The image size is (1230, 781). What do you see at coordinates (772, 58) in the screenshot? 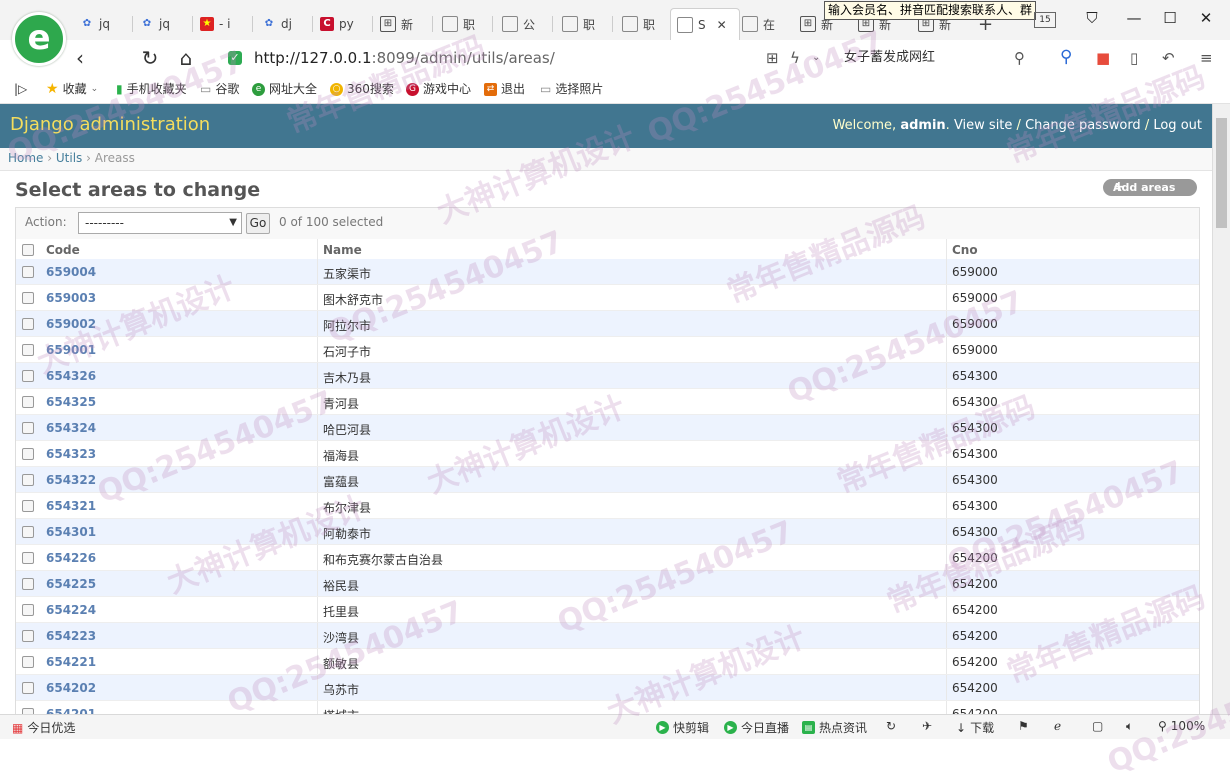
I see `qr-code-icon: ⊞` at bounding box center [772, 58].